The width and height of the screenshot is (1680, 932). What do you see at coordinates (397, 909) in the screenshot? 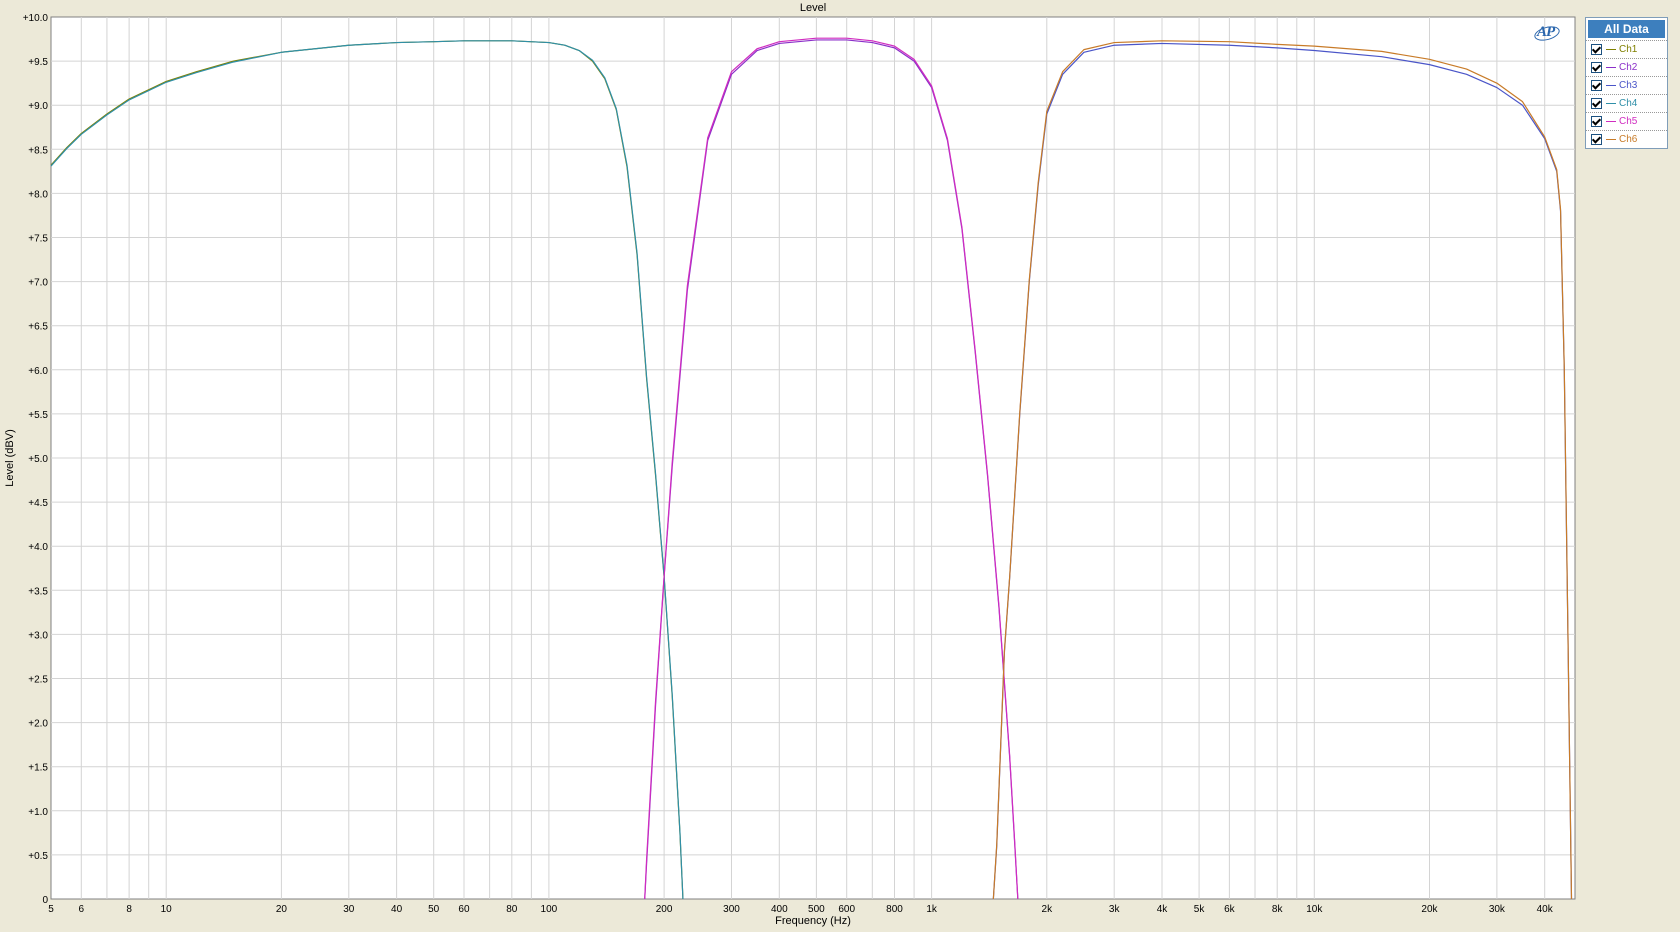
I see `x-tick-label: 40` at bounding box center [397, 909].